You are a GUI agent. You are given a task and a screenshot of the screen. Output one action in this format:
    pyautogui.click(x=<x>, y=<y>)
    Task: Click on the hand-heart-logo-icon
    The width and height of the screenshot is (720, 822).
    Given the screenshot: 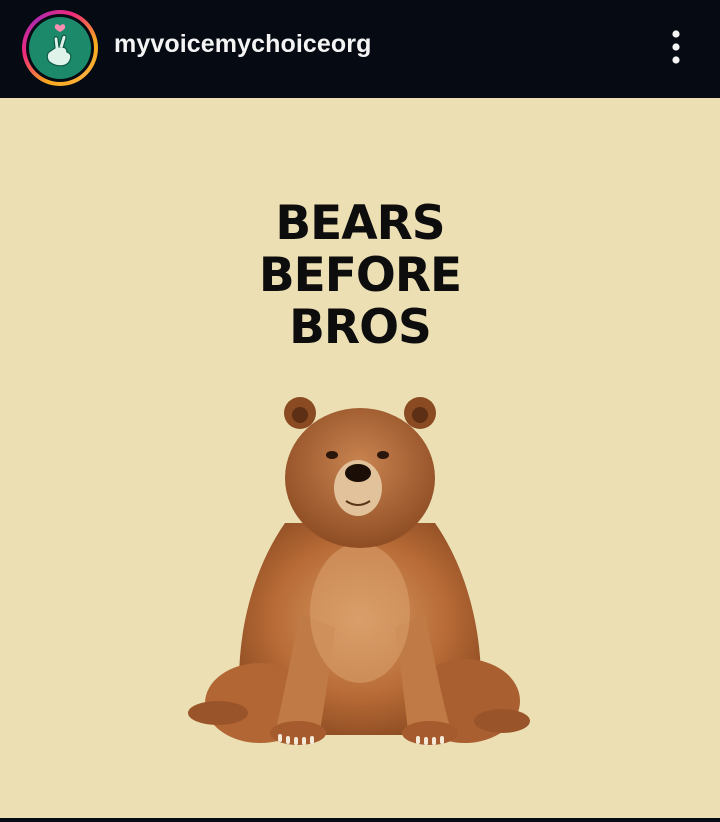 What is the action you would take?
    pyautogui.click(x=59, y=45)
    